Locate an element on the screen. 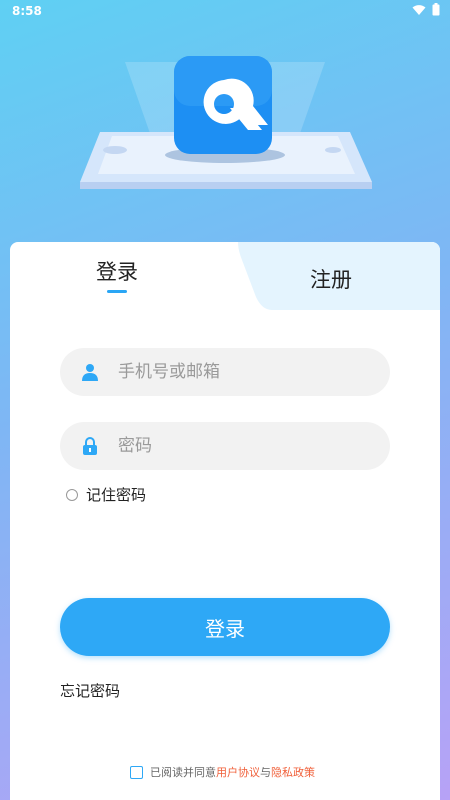 This screenshot has width=450, height=800. wifi-icon is located at coordinates (419, 9).